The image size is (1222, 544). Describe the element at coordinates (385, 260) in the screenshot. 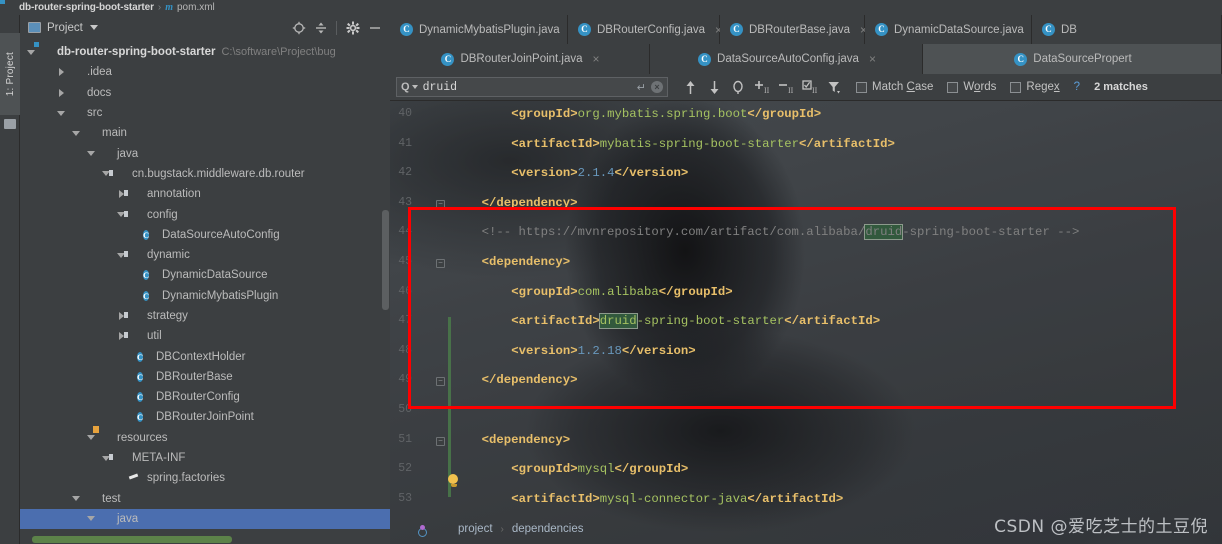

I see `project-scrollbar` at that location.